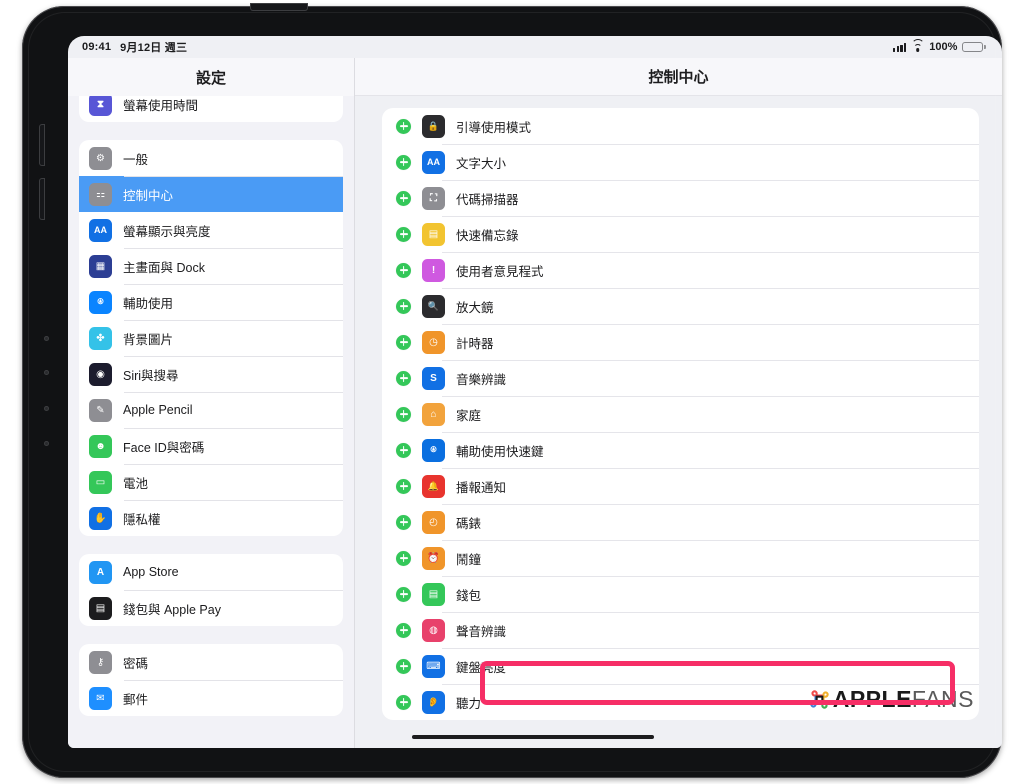 The image size is (1024, 784). What do you see at coordinates (680, 234) in the screenshot?
I see `control-row: ▤ 快速備忘錄` at bounding box center [680, 234].